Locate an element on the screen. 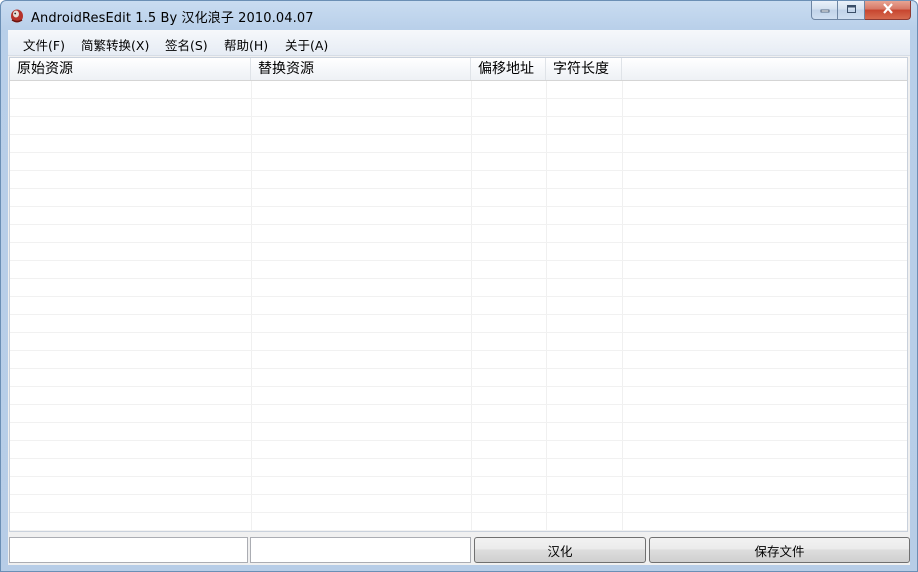 The width and height of the screenshot is (918, 572). title-bar: AndroidResEdit 1.5 By 汉化浪子 2010.04.07 is located at coordinates (459, 15).